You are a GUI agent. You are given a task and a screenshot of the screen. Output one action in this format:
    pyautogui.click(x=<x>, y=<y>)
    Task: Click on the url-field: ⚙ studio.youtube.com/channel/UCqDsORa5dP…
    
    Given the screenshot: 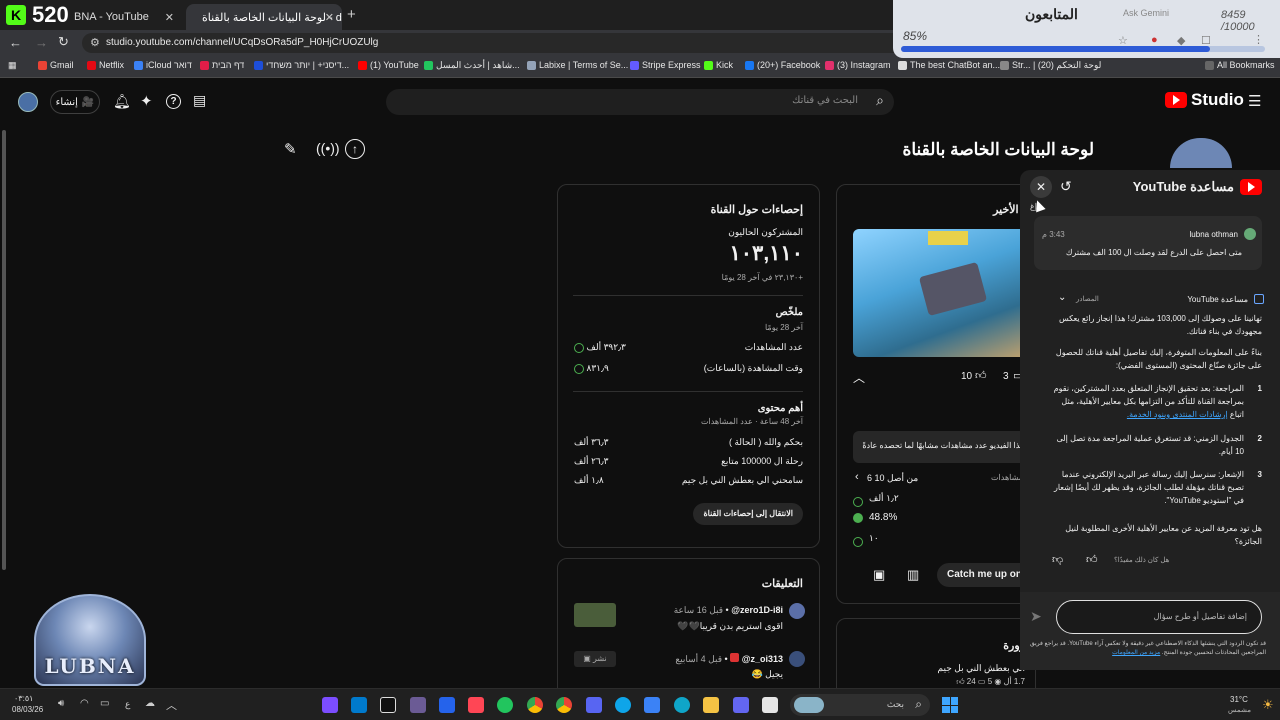 What is the action you would take?
    pyautogui.click(x=502, y=43)
    